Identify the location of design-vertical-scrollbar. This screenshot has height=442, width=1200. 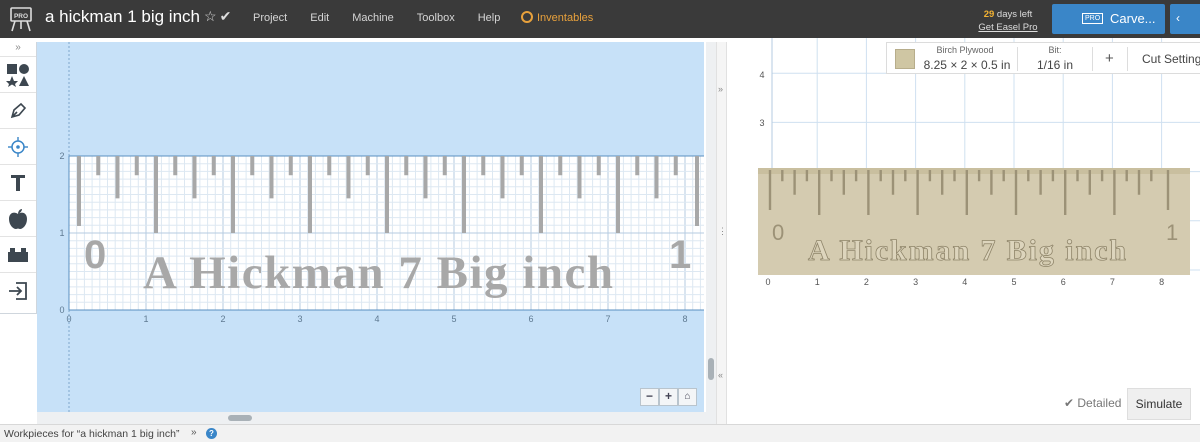
(711, 227).